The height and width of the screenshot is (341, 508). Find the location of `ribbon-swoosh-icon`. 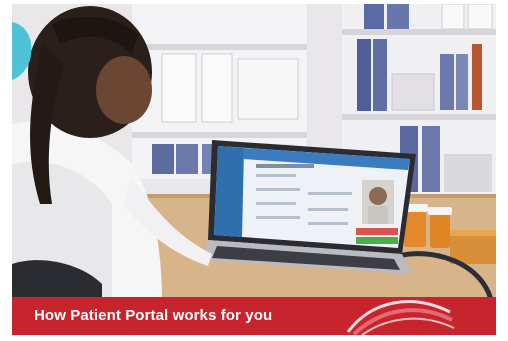

ribbon-swoosh-icon is located at coordinates (400, 317).